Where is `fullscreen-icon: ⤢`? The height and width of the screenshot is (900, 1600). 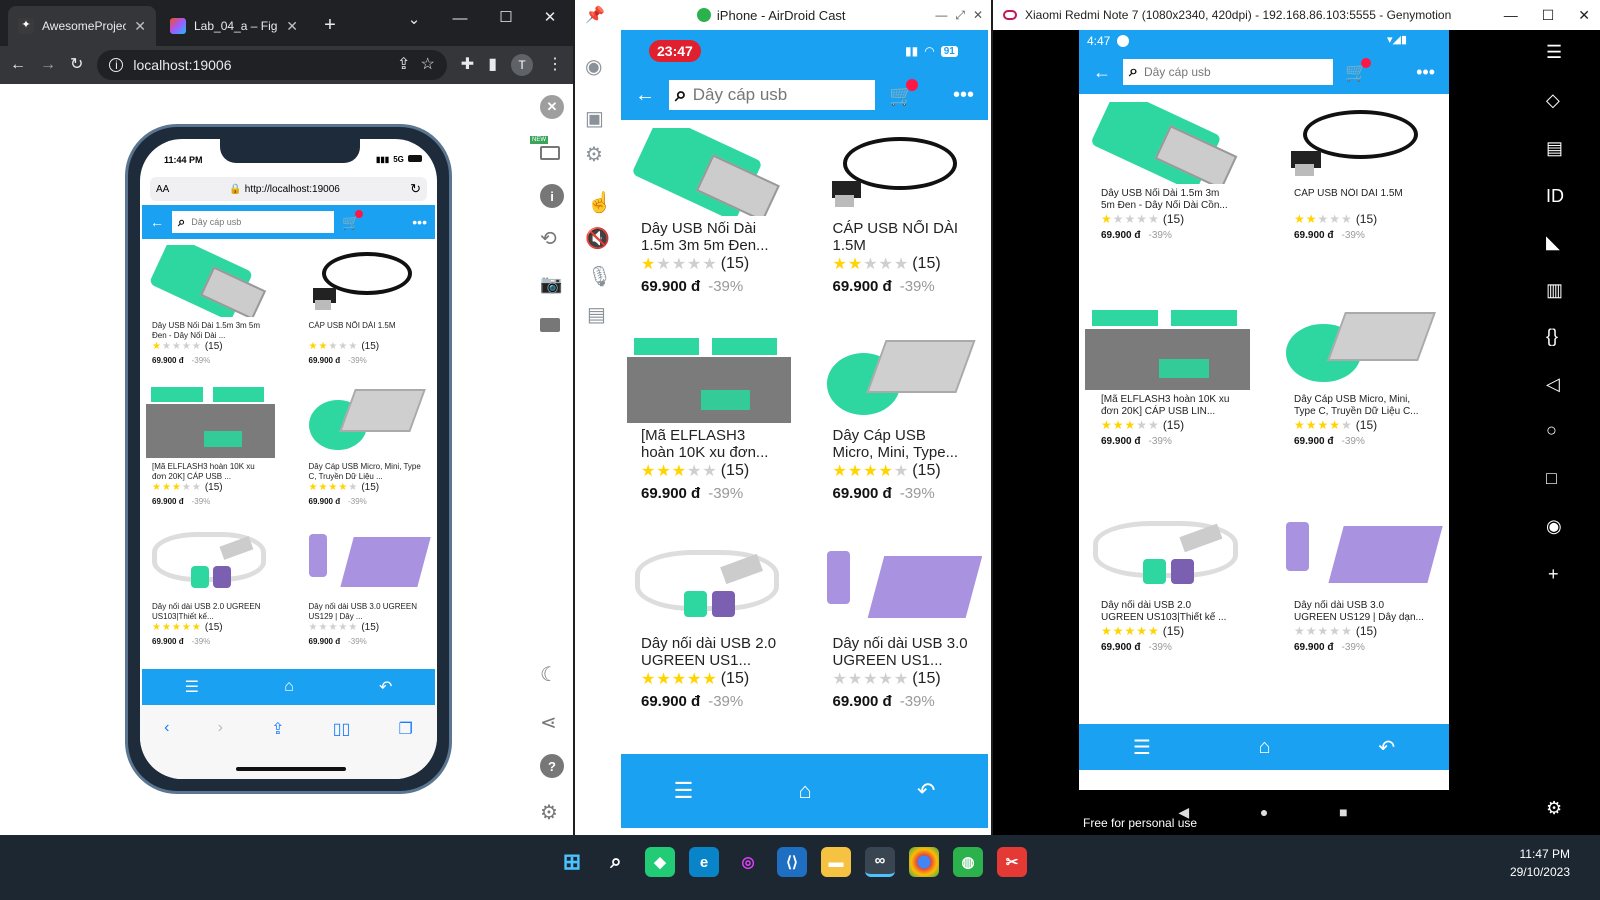 fullscreen-icon: ⤢ is located at coordinates (960, 15).